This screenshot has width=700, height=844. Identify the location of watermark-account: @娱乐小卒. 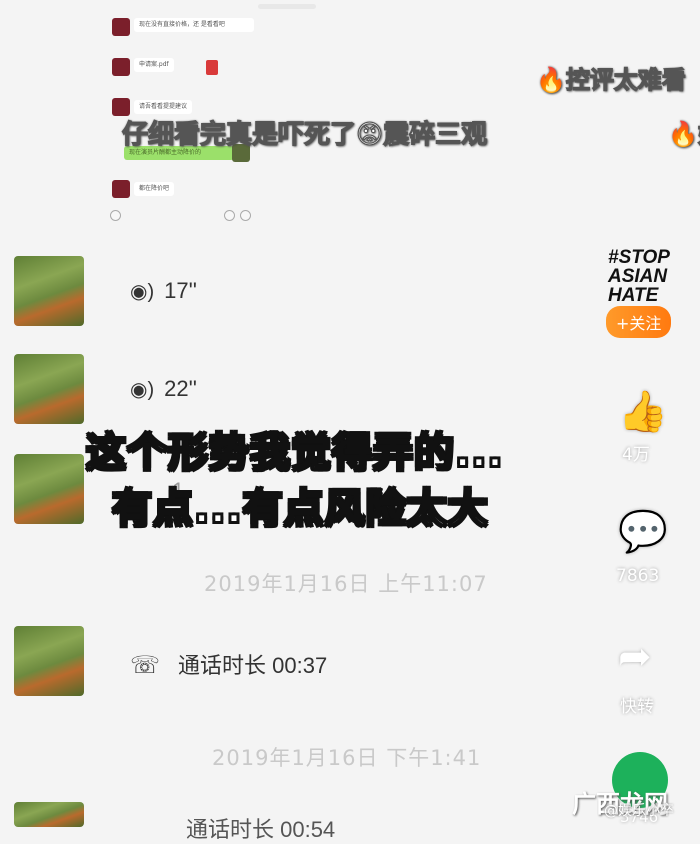
(639, 811).